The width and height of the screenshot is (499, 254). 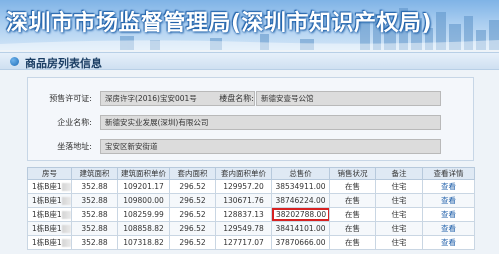 What do you see at coordinates (143, 200) in the screenshot?
I see `gfa-price-cell: 109800.00` at bounding box center [143, 200].